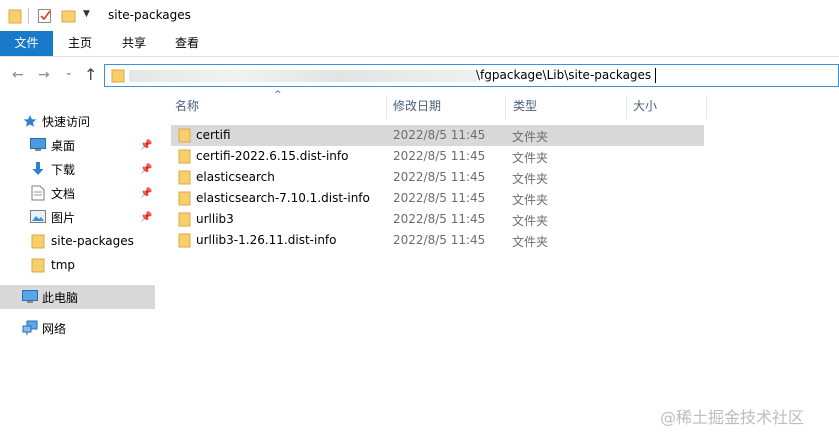  I want to click on title-bar: ▼ site-packages, so click(419, 15).